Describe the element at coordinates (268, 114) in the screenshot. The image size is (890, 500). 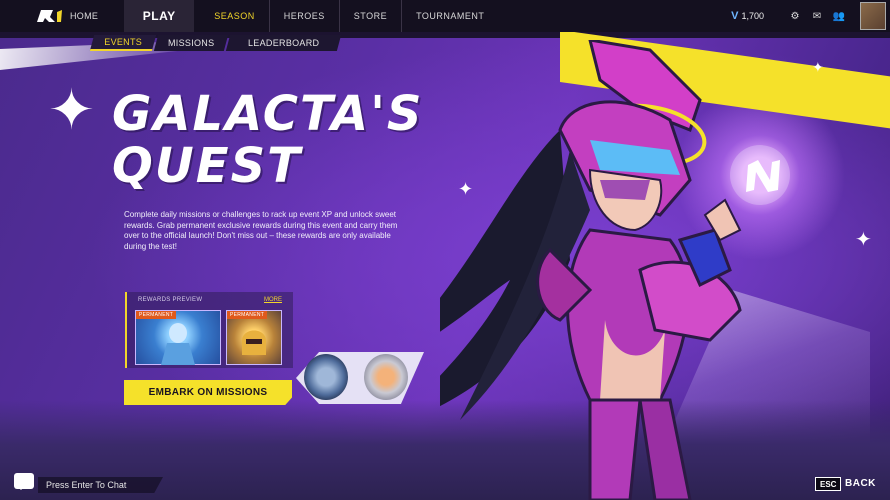
I see `event-title-line1: GALACTA'S` at that location.